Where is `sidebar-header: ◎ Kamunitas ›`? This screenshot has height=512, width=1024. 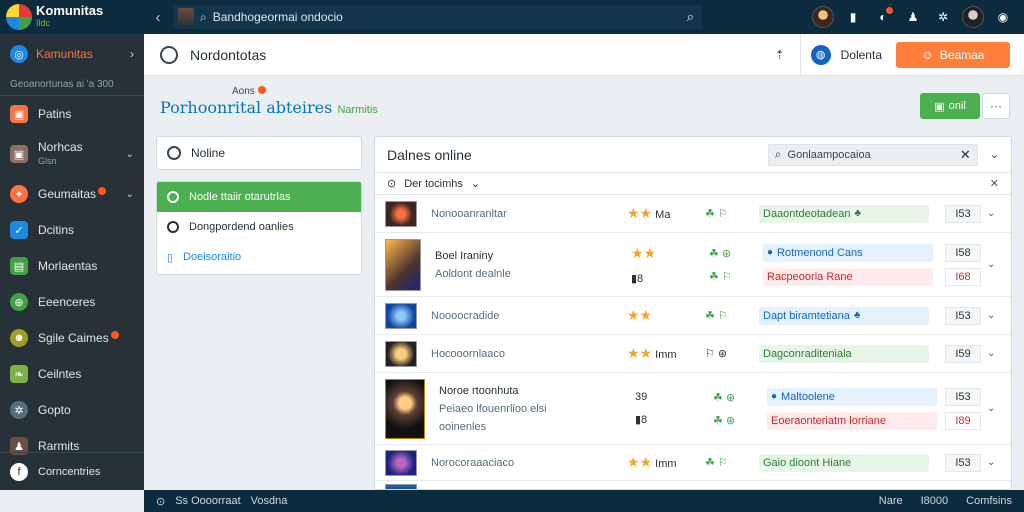
sidebar-header: ◎ Kamunitas › is located at coordinates (72, 54).